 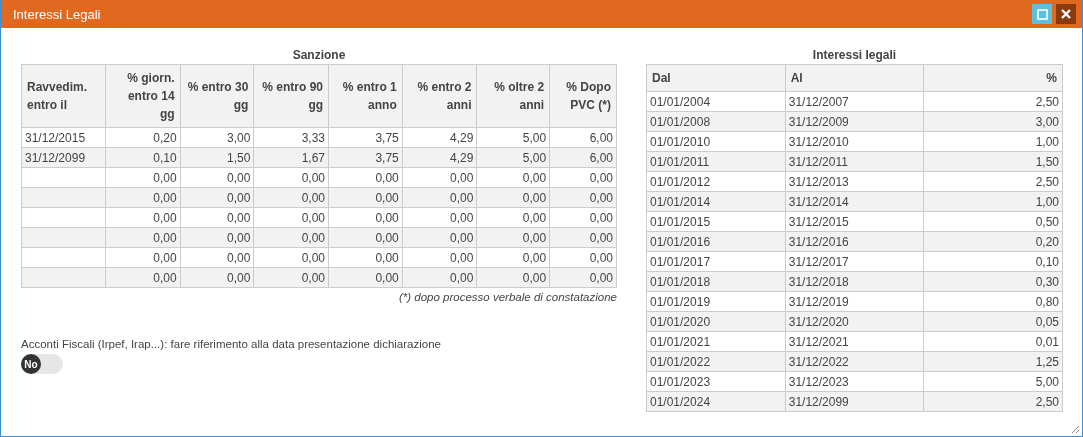 What do you see at coordinates (716, 201) in the screenshot?
I see `table-cell: 01/01/2014` at bounding box center [716, 201].